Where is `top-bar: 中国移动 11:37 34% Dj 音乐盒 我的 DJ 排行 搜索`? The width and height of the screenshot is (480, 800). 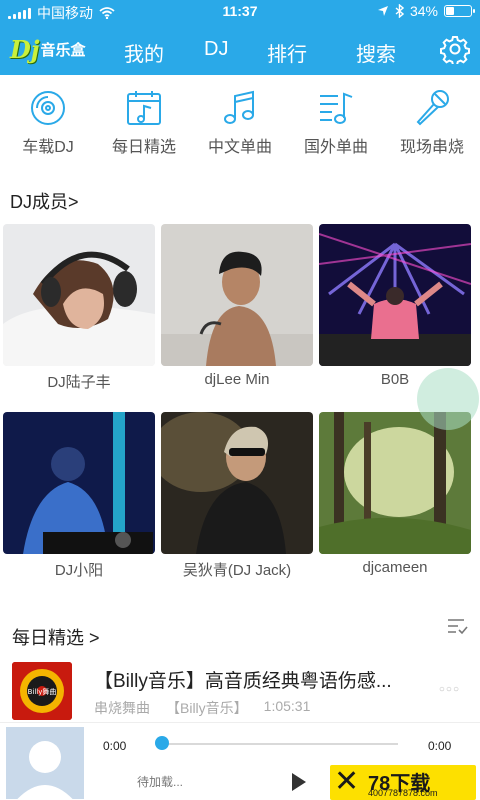 top-bar: 中国移动 11:37 34% Dj 音乐盒 我的 DJ 排行 搜索 is located at coordinates (240, 37).